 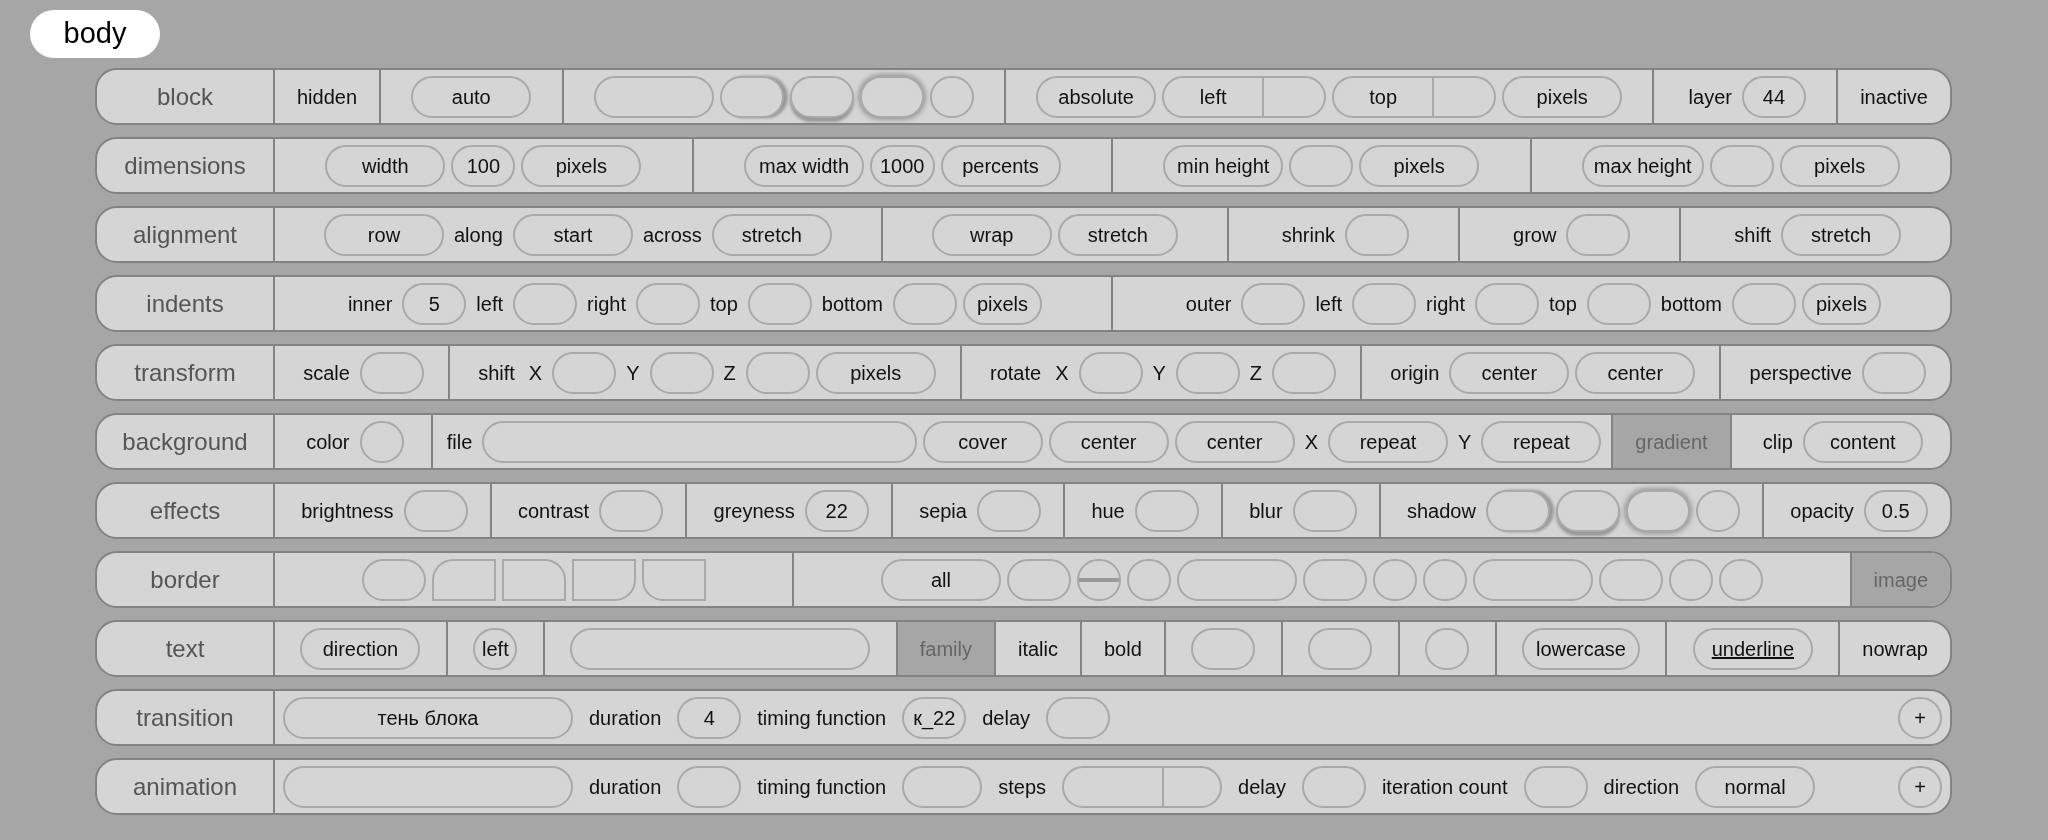 I want to click on value-field: cover, so click(x=982, y=441).